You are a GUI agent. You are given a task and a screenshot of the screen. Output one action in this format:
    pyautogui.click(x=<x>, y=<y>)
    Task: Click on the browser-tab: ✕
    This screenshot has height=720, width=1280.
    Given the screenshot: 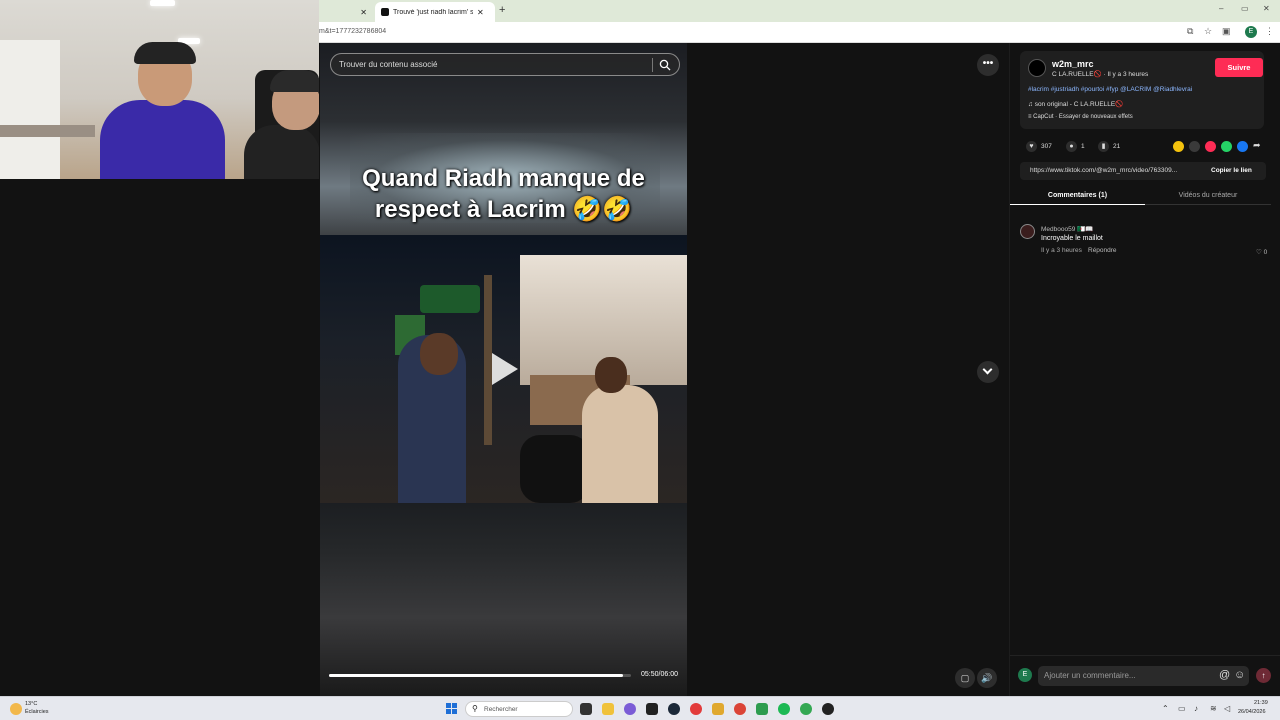 What is the action you would take?
    pyautogui.click(x=347, y=12)
    